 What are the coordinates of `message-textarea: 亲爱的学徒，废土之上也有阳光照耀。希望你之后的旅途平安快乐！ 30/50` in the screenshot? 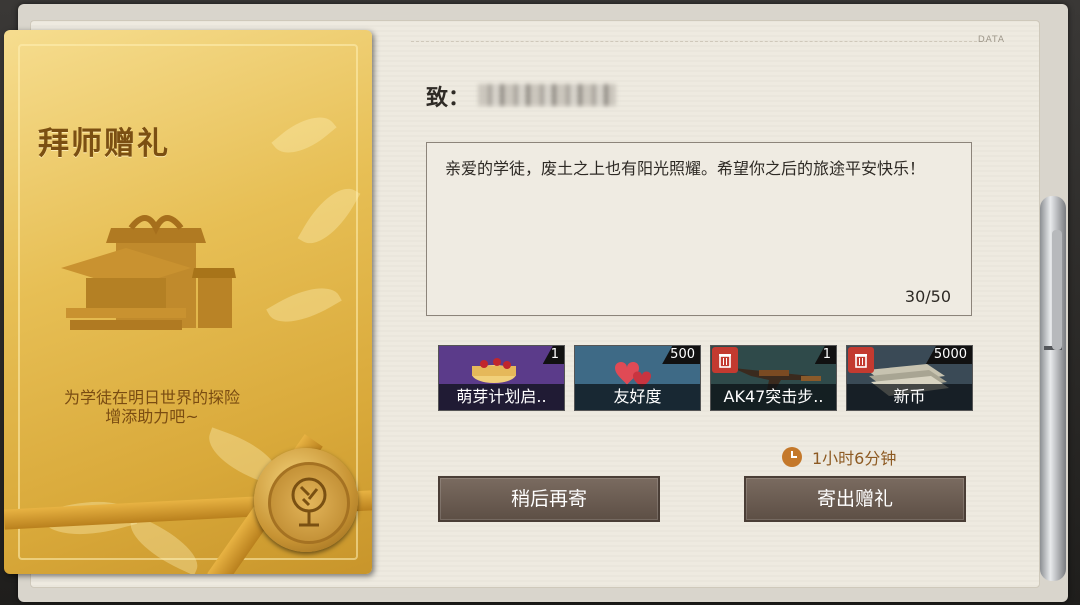 It's located at (699, 229).